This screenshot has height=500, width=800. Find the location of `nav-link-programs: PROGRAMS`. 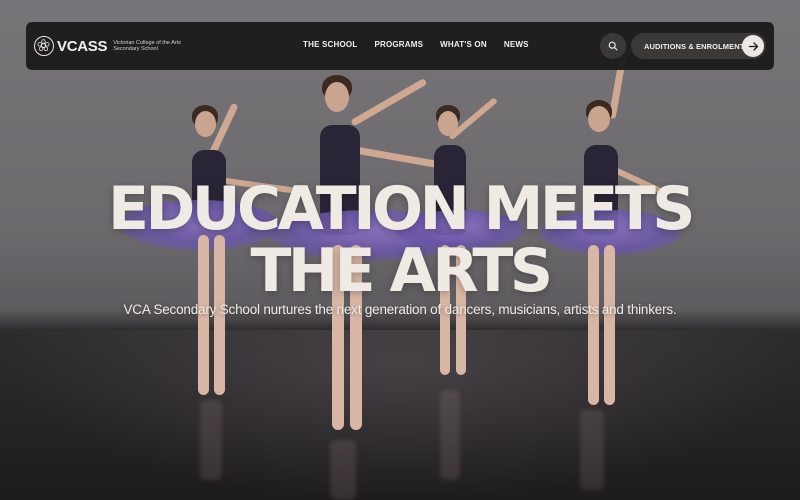

nav-link-programs: PROGRAMS is located at coordinates (398, 44).